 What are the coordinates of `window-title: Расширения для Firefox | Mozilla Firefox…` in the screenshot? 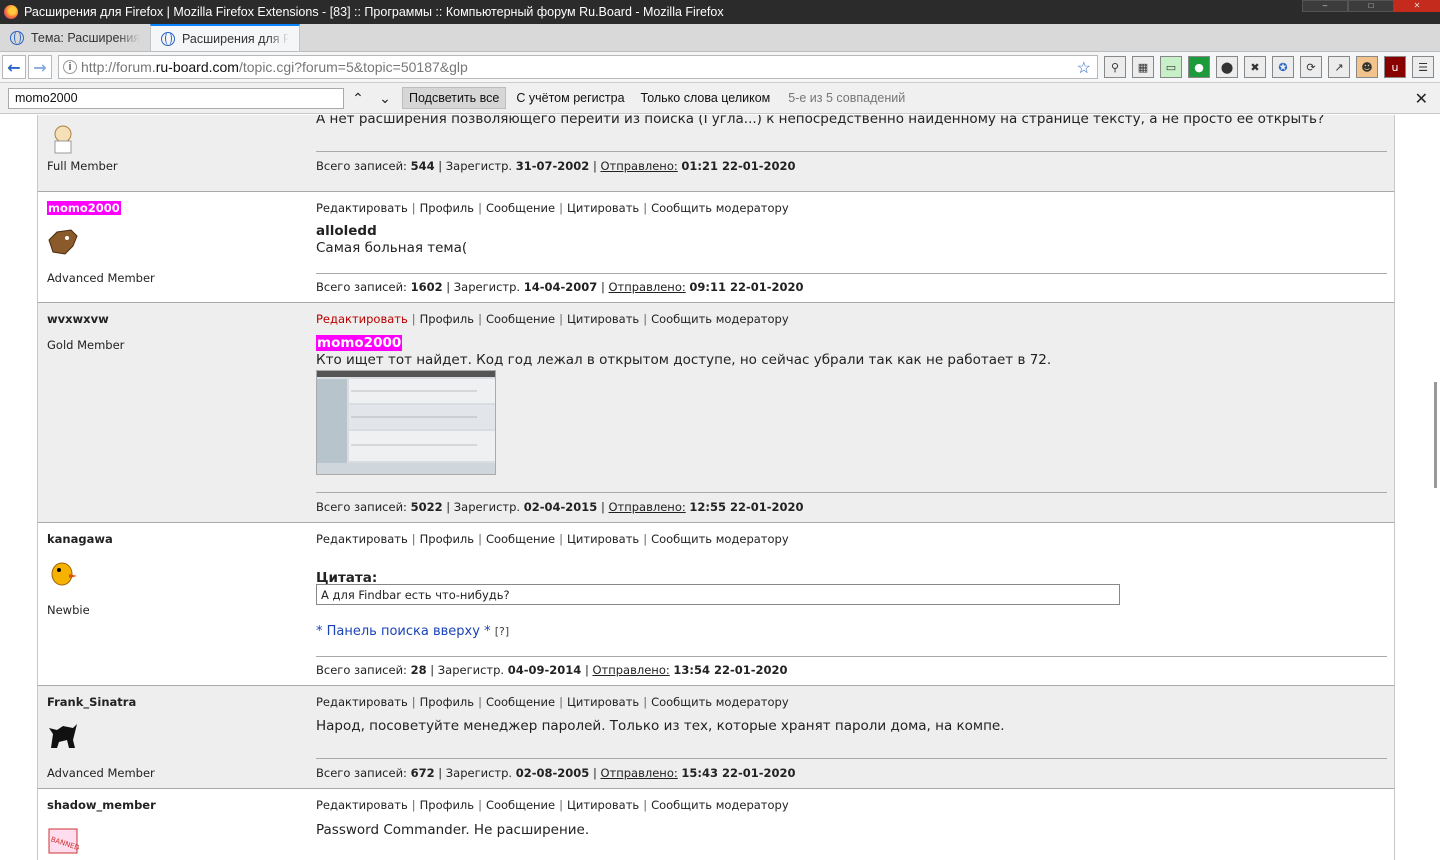 It's located at (374, 12).